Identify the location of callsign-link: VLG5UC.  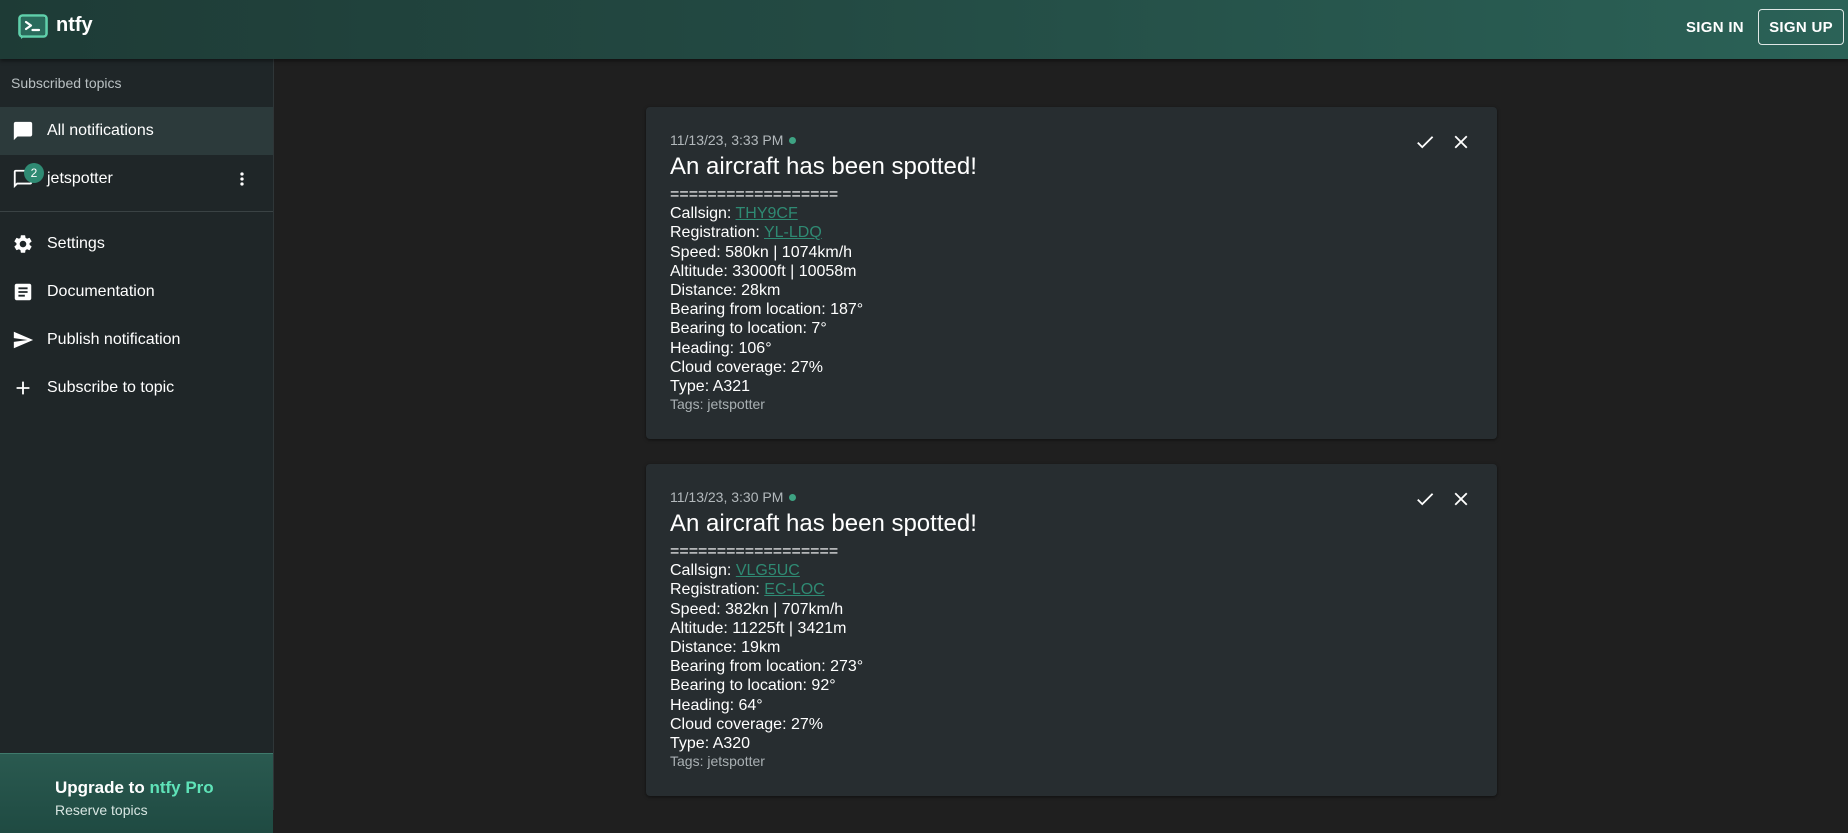
(768, 570).